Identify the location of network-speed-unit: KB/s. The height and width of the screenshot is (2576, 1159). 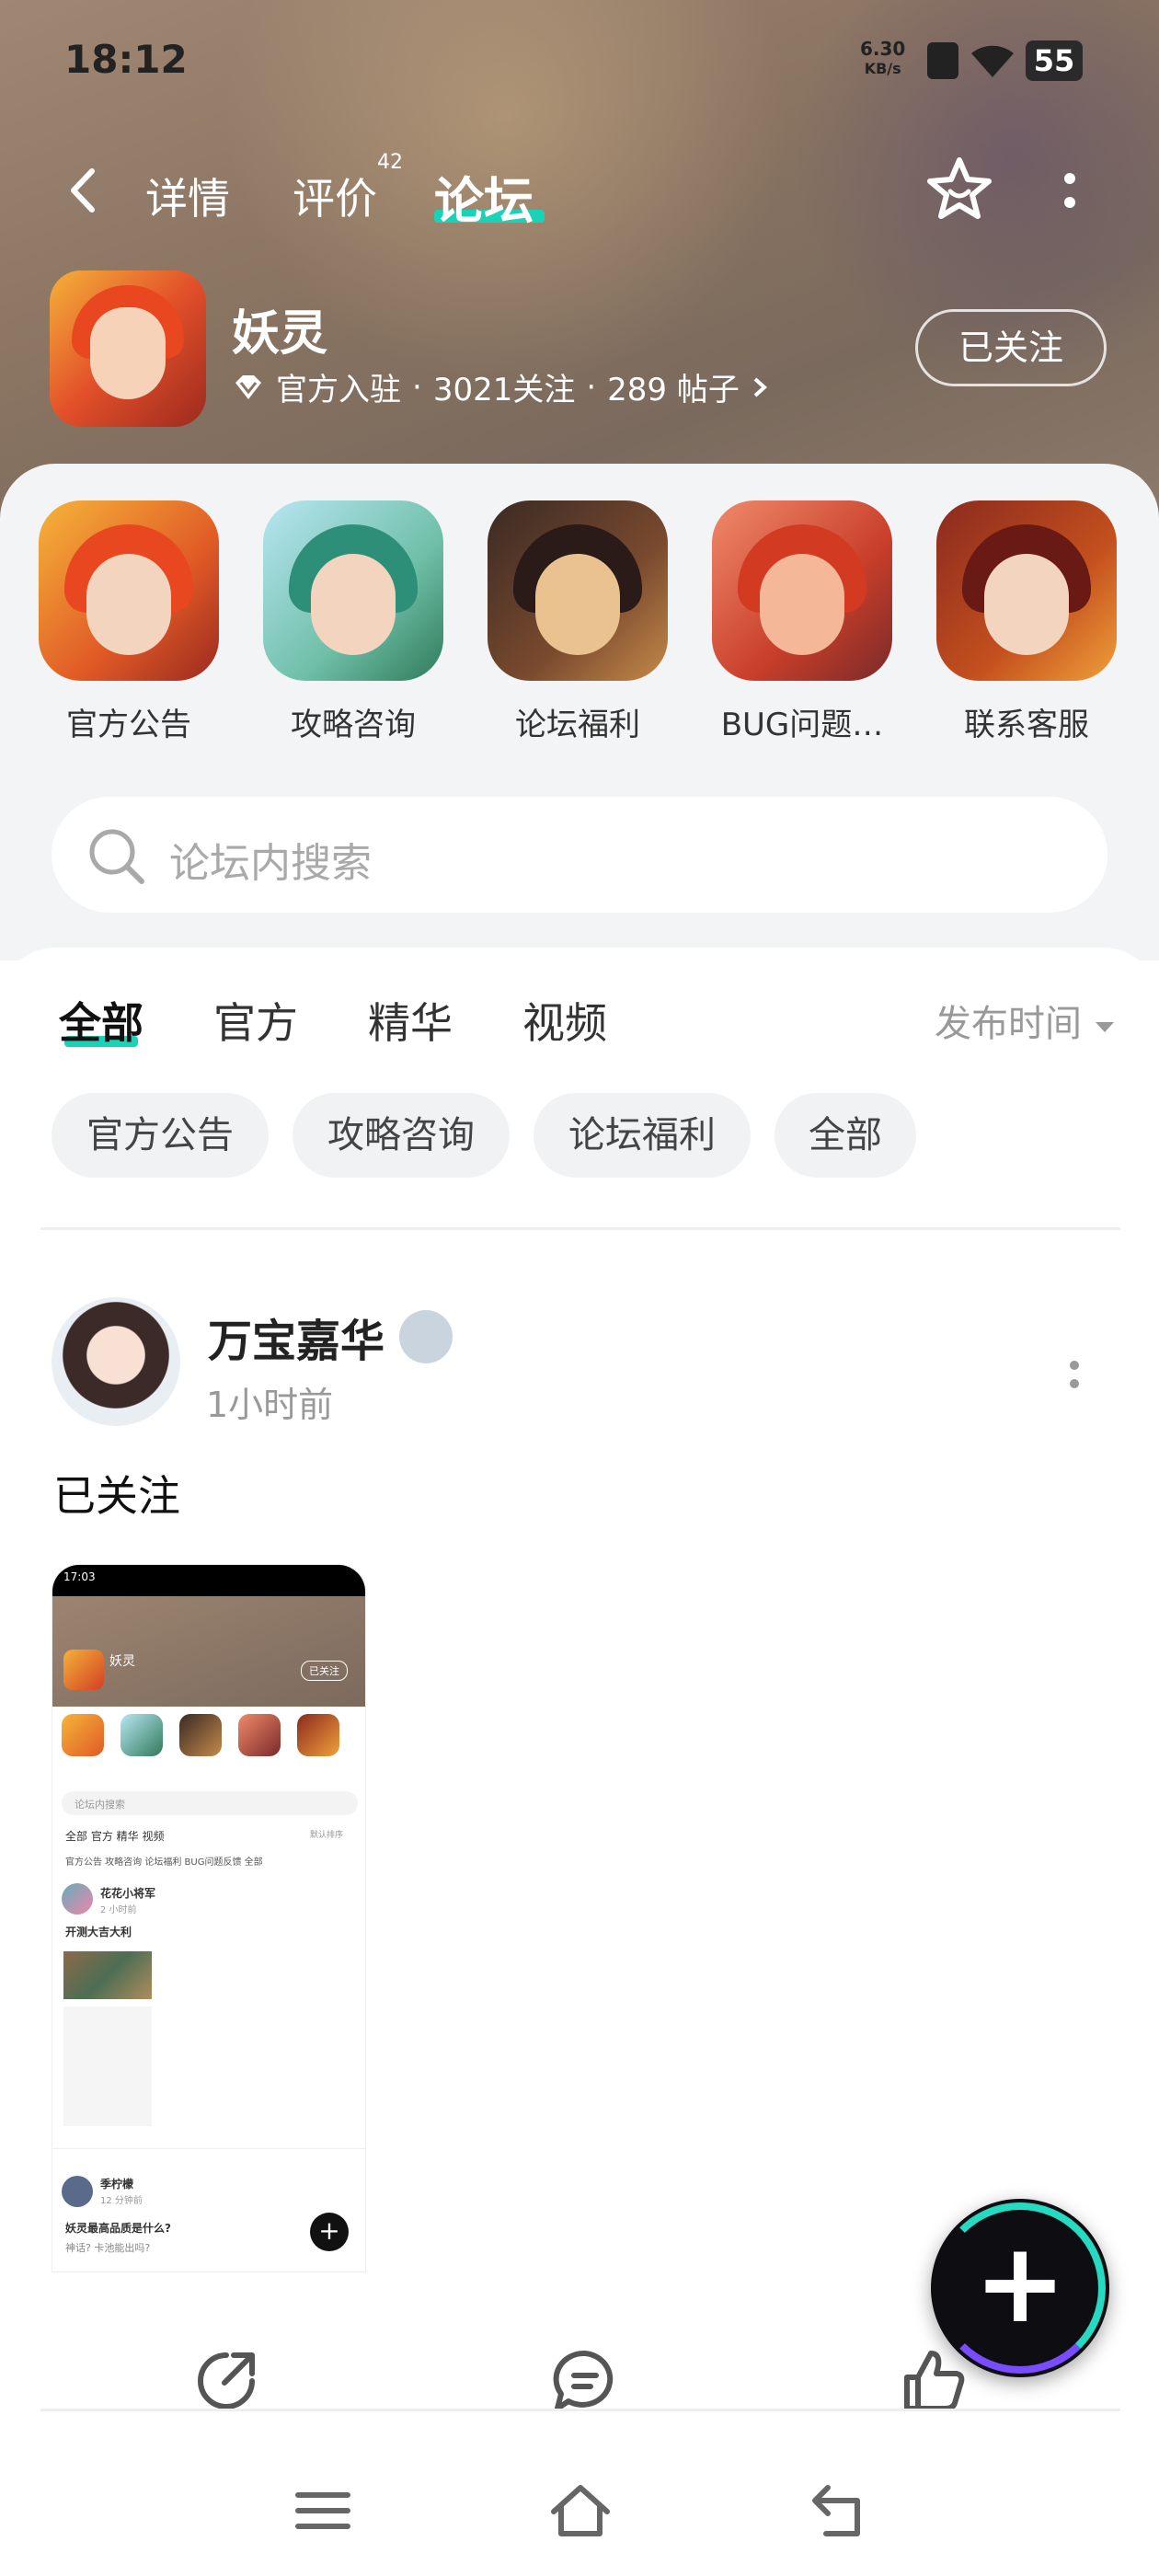
(882, 68).